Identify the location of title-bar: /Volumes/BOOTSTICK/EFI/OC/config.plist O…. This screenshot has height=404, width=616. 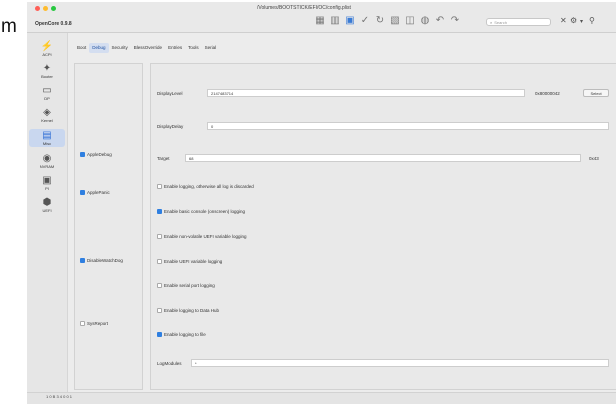
(321, 17).